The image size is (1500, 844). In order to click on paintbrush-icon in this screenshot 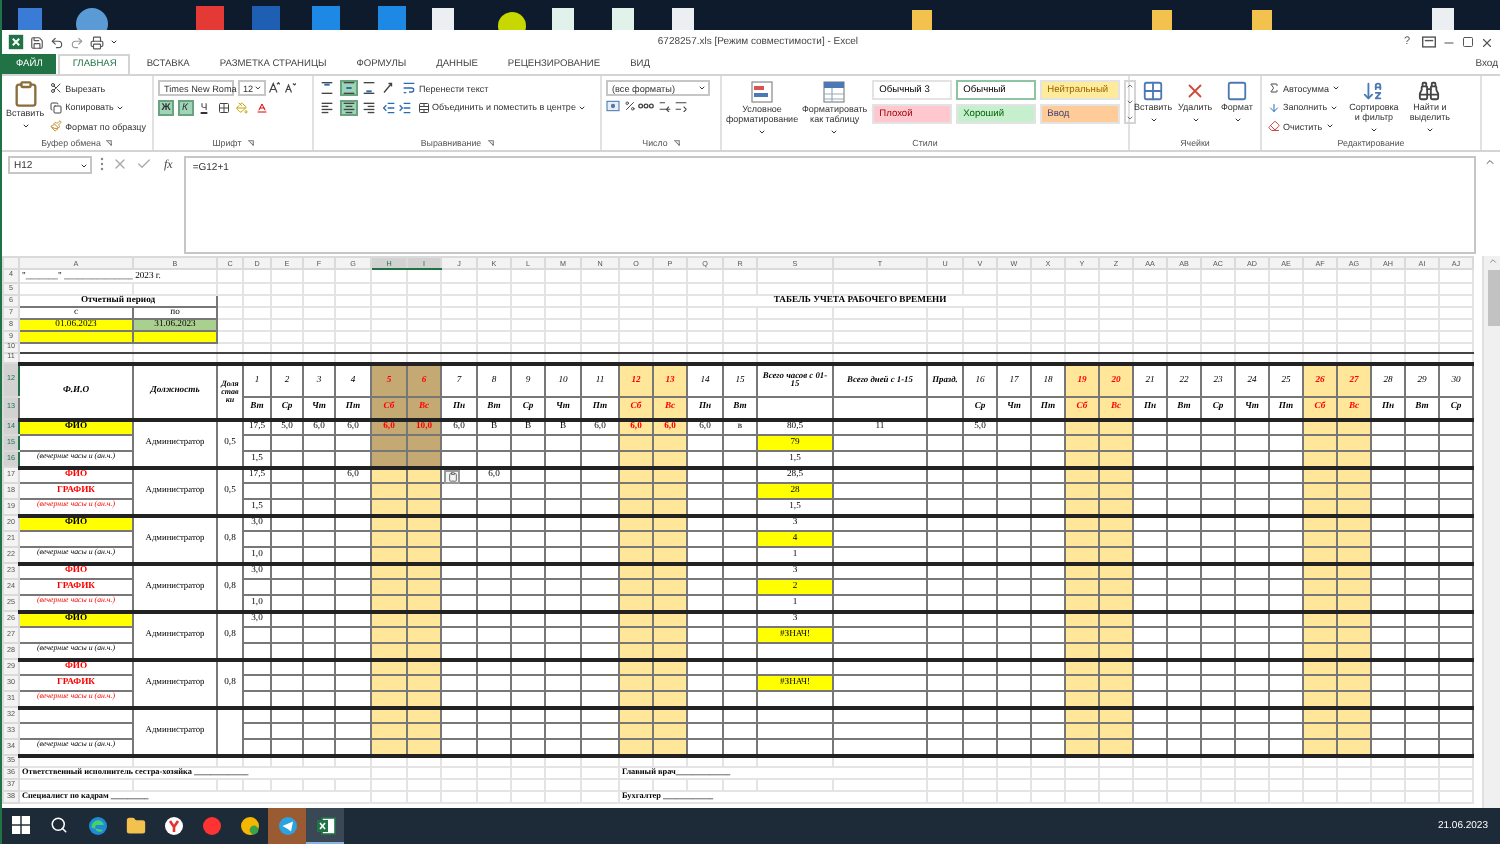, I will do `click(56, 126)`.